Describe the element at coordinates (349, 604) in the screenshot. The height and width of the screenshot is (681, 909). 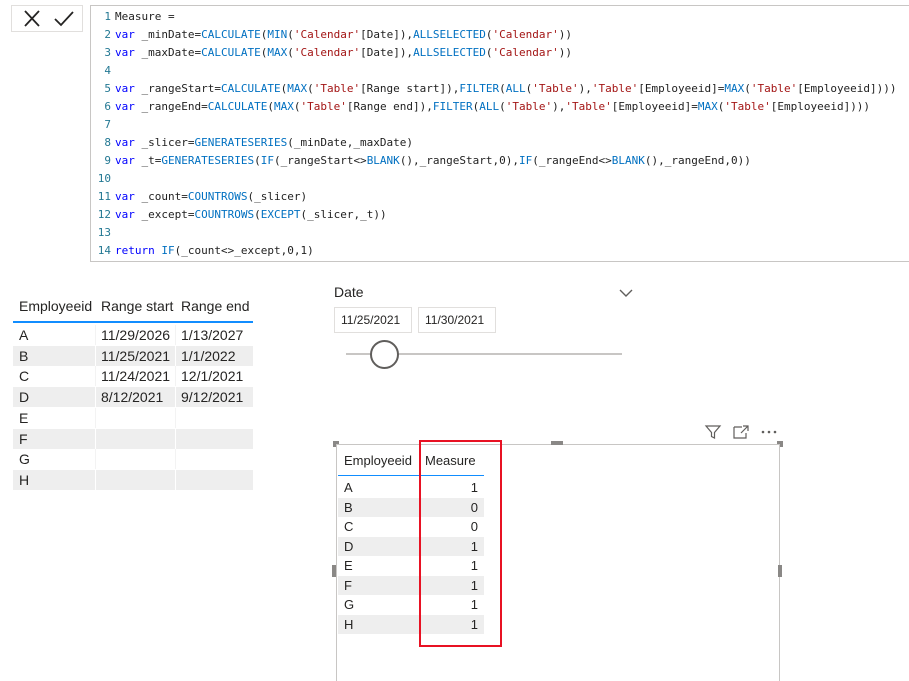
I see `employeeid-cell: G` at that location.